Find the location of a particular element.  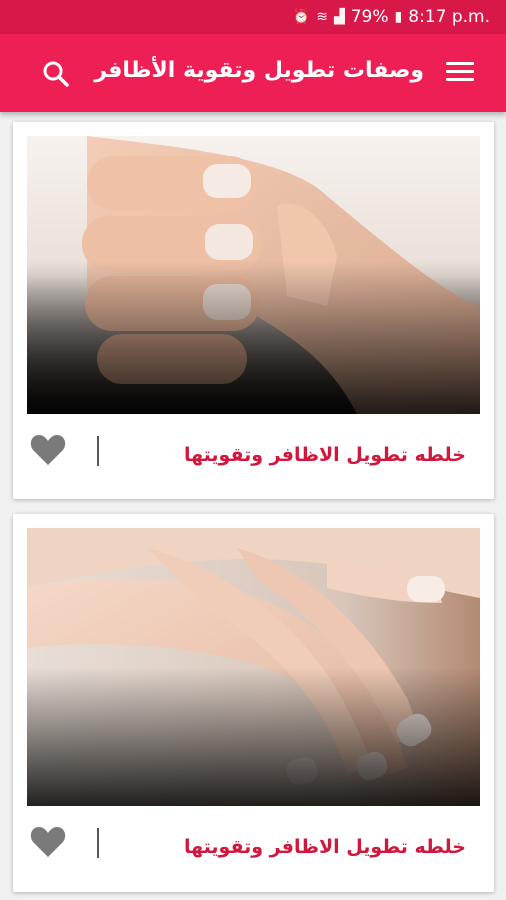

battery-icon: ▮ is located at coordinates (398, 17).